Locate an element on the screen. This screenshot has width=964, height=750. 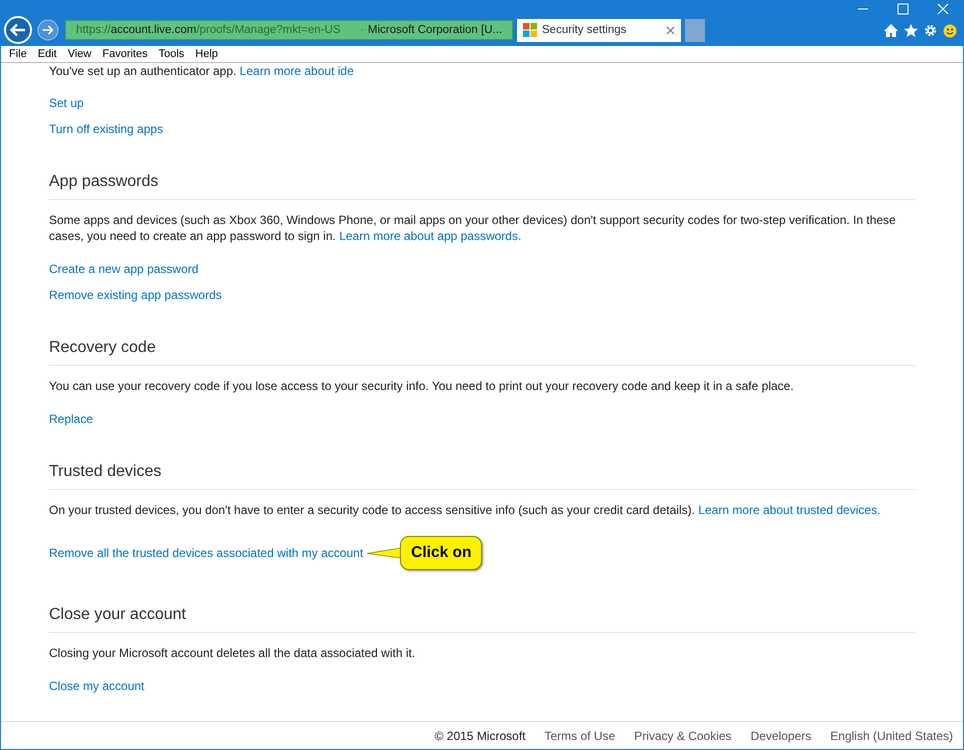
intro-text: You've set up an authenticator app. Learn more about ide is located at coordinates (202, 71).